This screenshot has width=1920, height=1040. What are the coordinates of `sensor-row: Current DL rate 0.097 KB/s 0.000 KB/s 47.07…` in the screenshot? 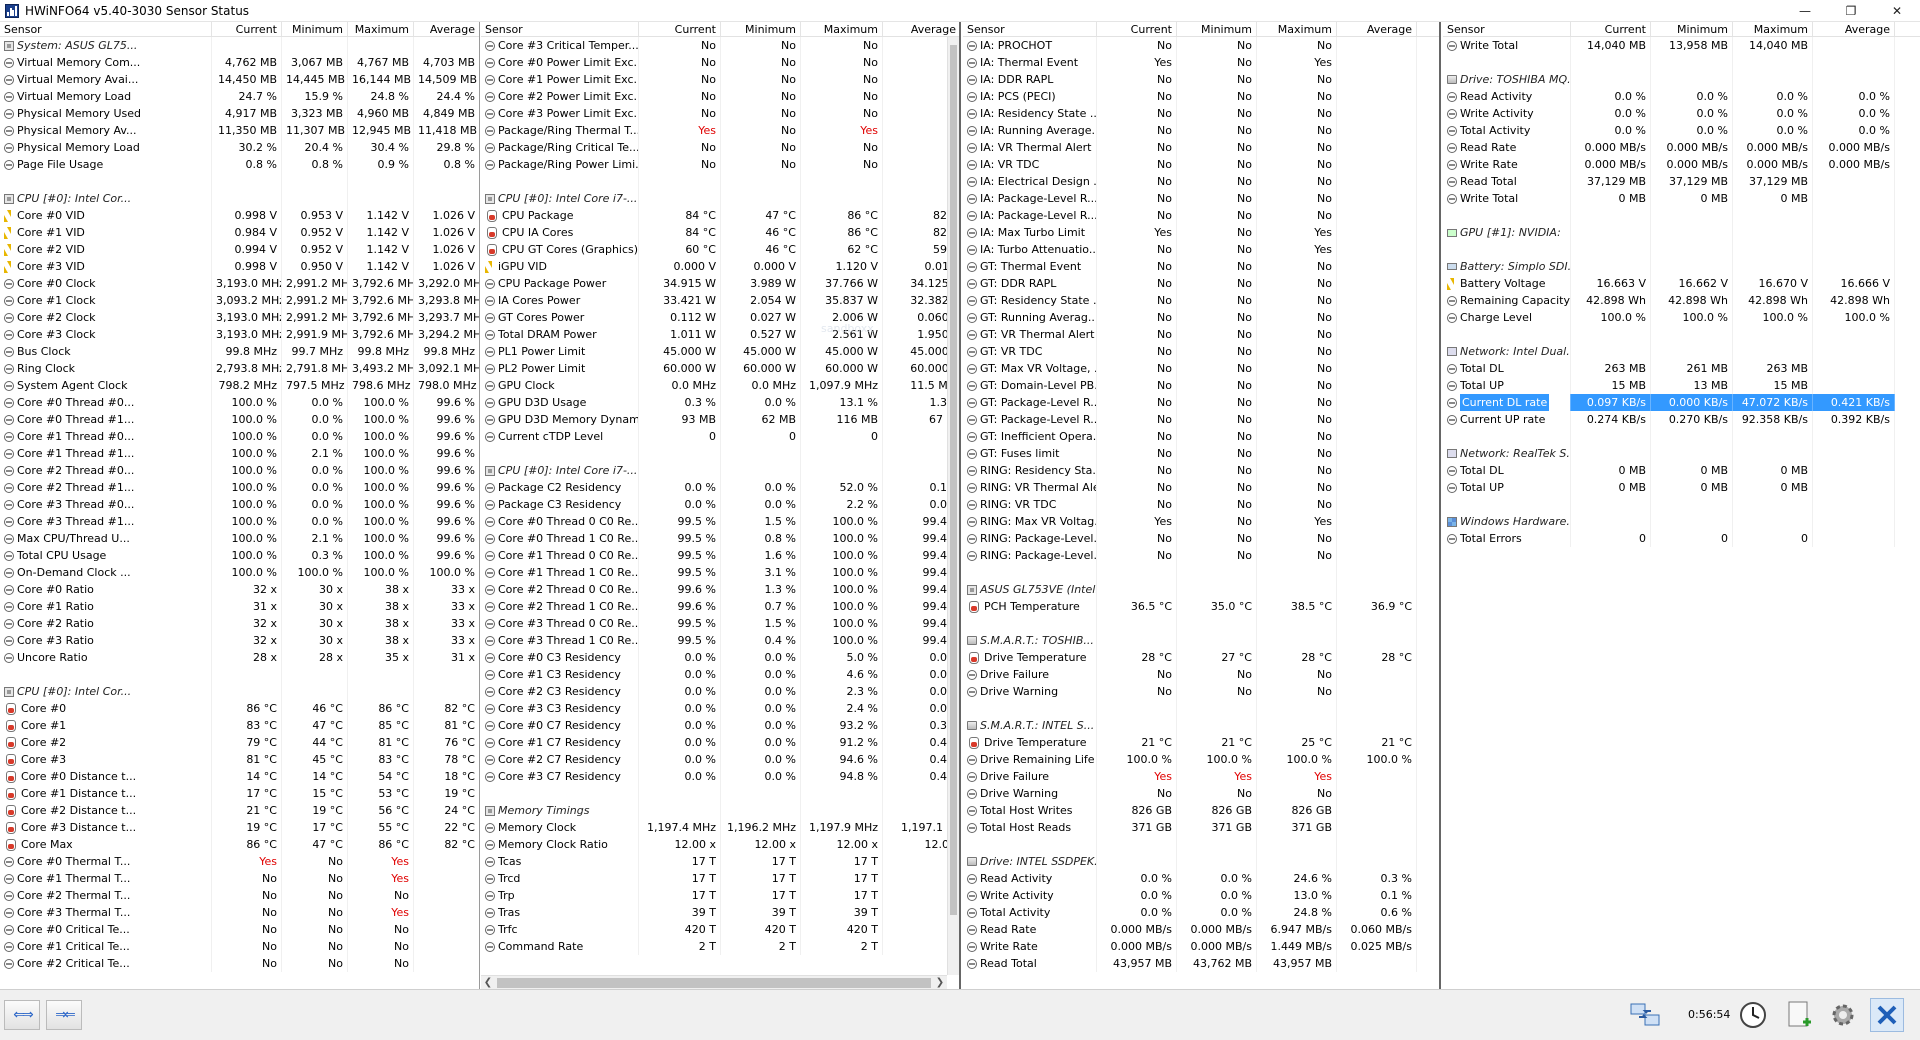 It's located at (1681, 402).